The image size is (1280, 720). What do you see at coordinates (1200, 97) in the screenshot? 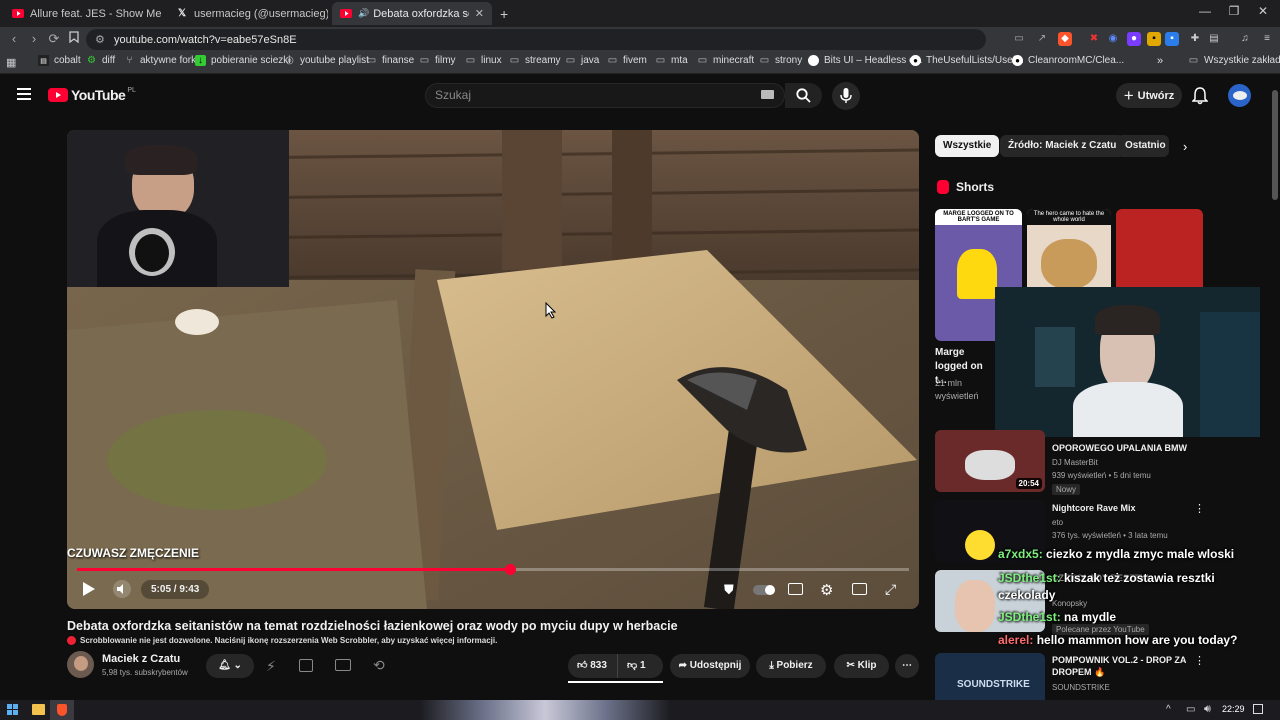
I see `notifications-bell-icon` at bounding box center [1200, 97].